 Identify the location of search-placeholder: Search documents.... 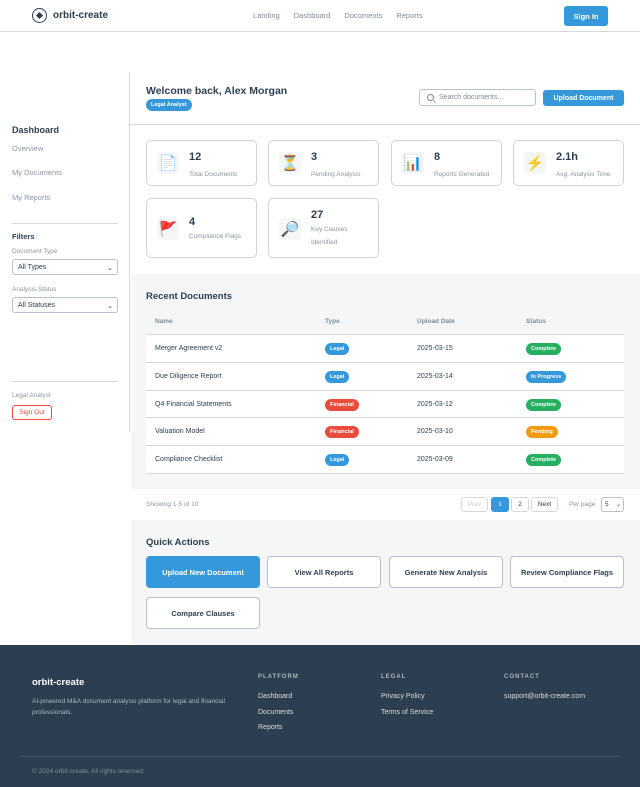
(471, 97).